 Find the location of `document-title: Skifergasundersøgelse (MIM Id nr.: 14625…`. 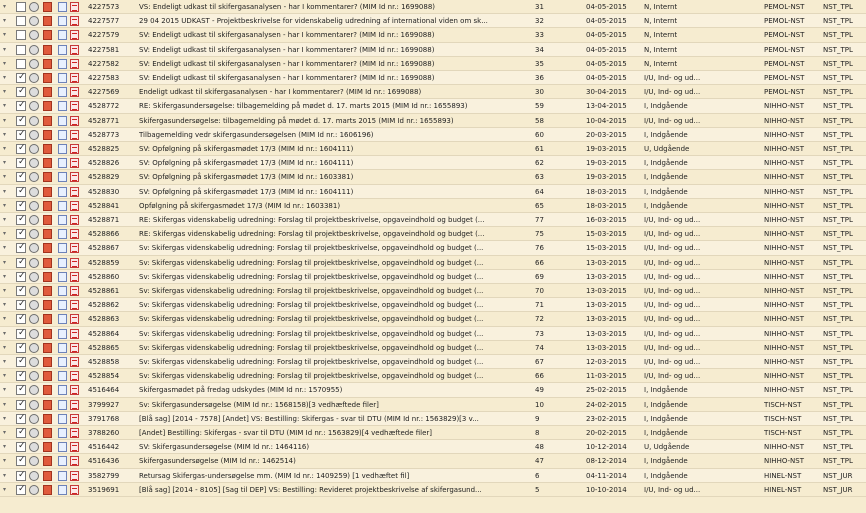

document-title: Skifergasundersøgelse (MIM Id nr.: 14625… is located at coordinates (328, 461).